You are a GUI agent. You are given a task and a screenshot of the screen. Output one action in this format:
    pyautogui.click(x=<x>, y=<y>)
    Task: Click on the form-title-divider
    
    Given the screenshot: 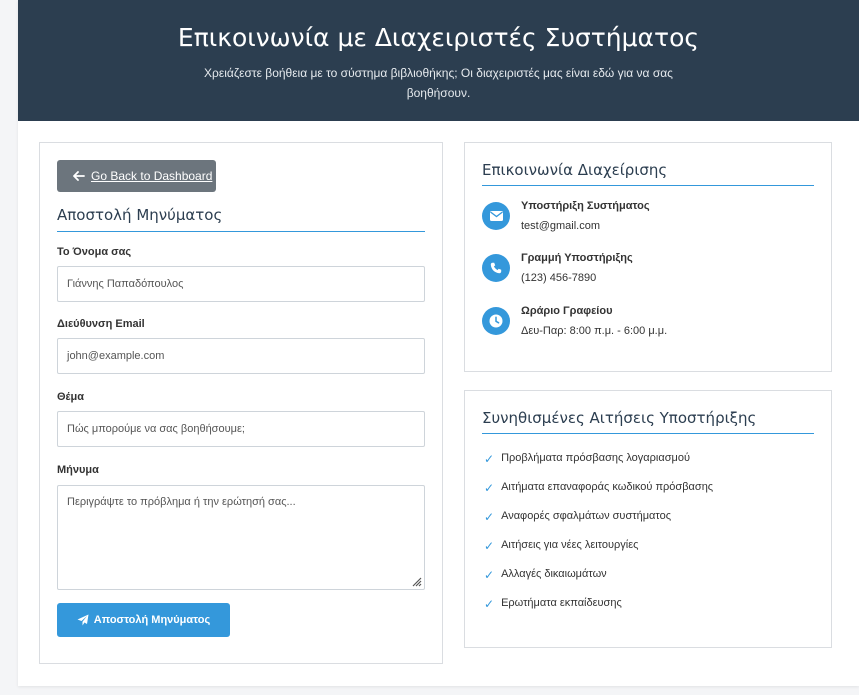 What is the action you would take?
    pyautogui.click(x=241, y=231)
    